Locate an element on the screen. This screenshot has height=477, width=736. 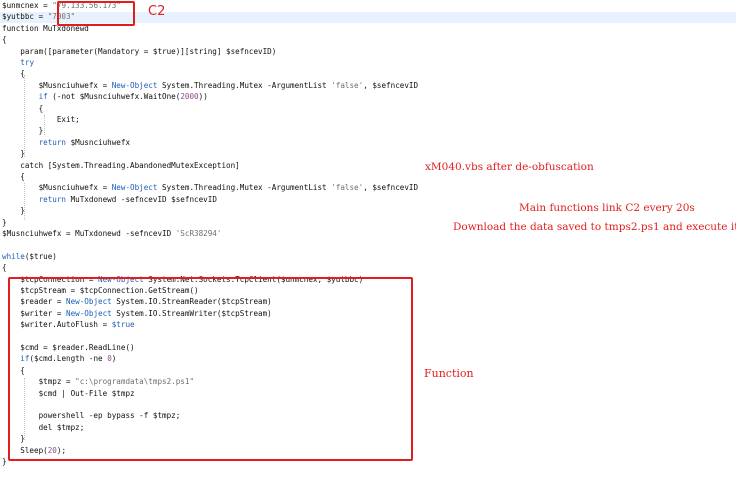
deobfuscation-label: xM040.vbs after de-obfuscation is located at coordinates (509, 167).